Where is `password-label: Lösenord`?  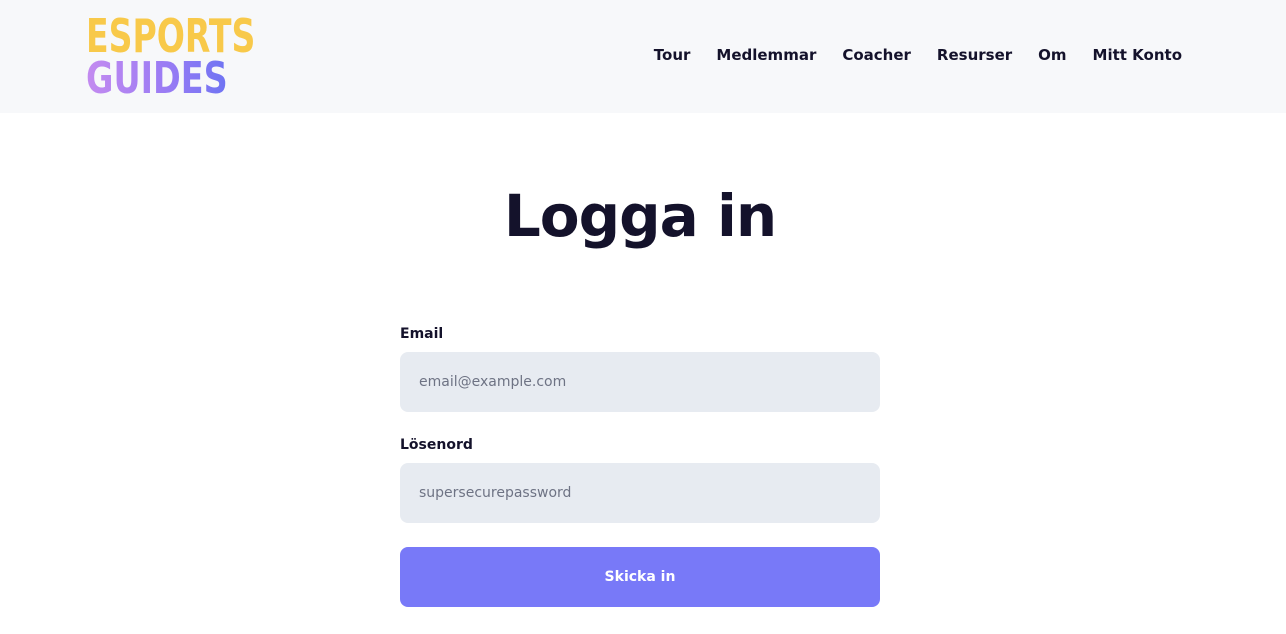 password-label: Lösenord is located at coordinates (436, 445).